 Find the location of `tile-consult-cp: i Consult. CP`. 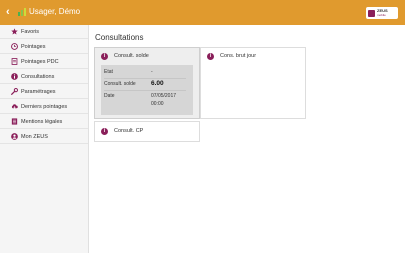

tile-consult-cp: i Consult. CP is located at coordinates (147, 131).